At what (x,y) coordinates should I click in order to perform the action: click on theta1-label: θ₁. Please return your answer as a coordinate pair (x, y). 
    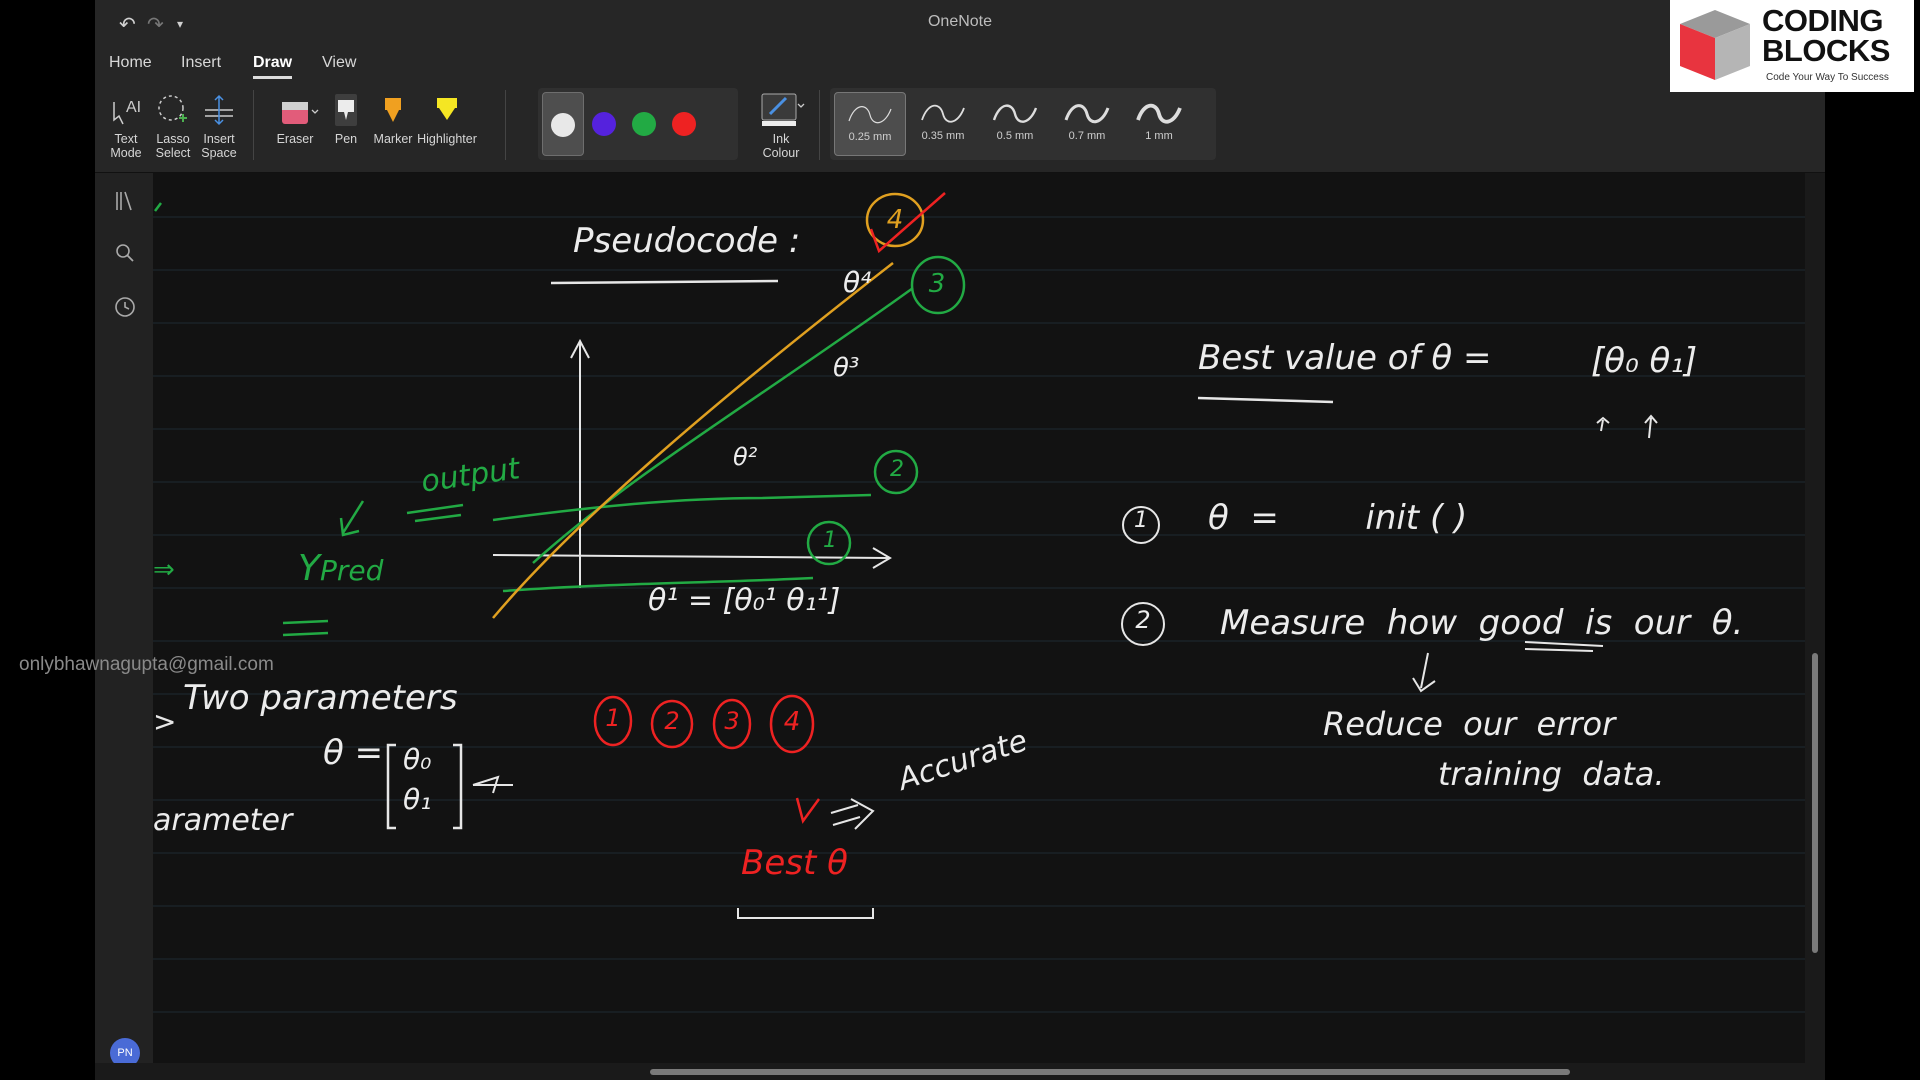
    Looking at the image, I should click on (417, 799).